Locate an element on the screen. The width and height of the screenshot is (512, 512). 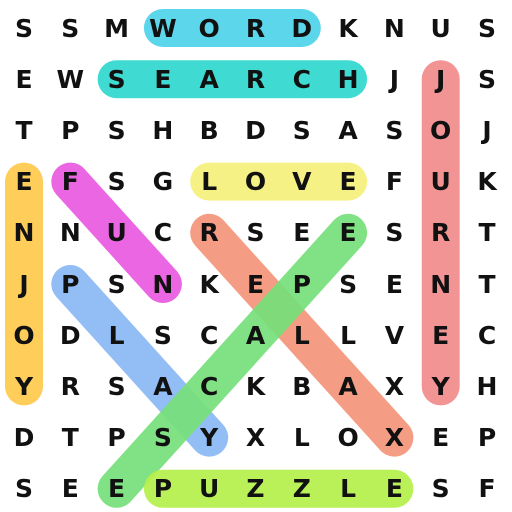
letter-cell: G is located at coordinates (163, 182).